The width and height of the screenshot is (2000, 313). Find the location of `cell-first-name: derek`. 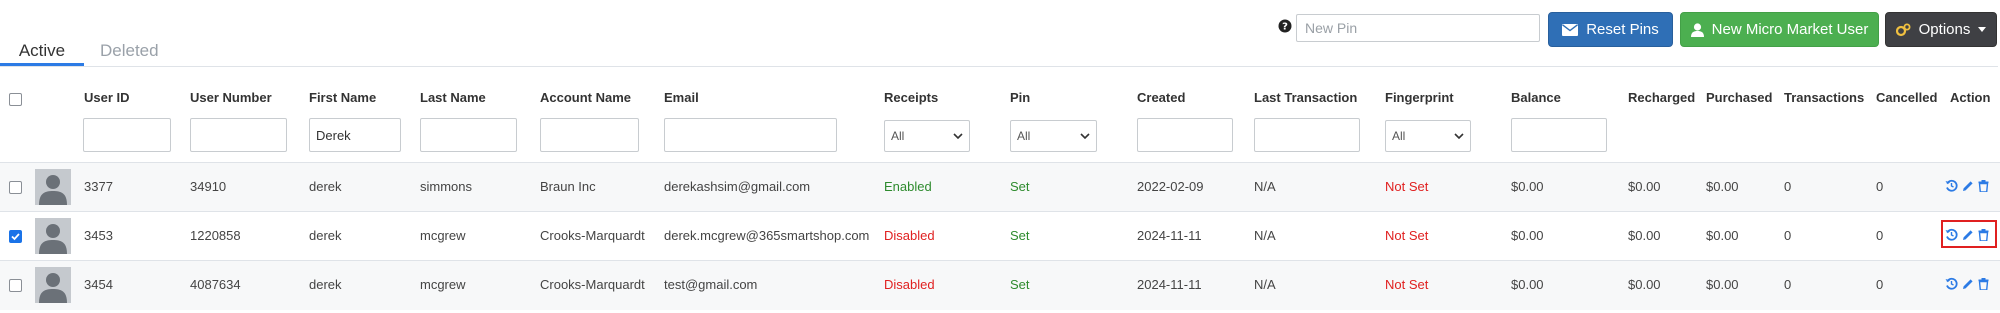

cell-first-name: derek is located at coordinates (325, 284).